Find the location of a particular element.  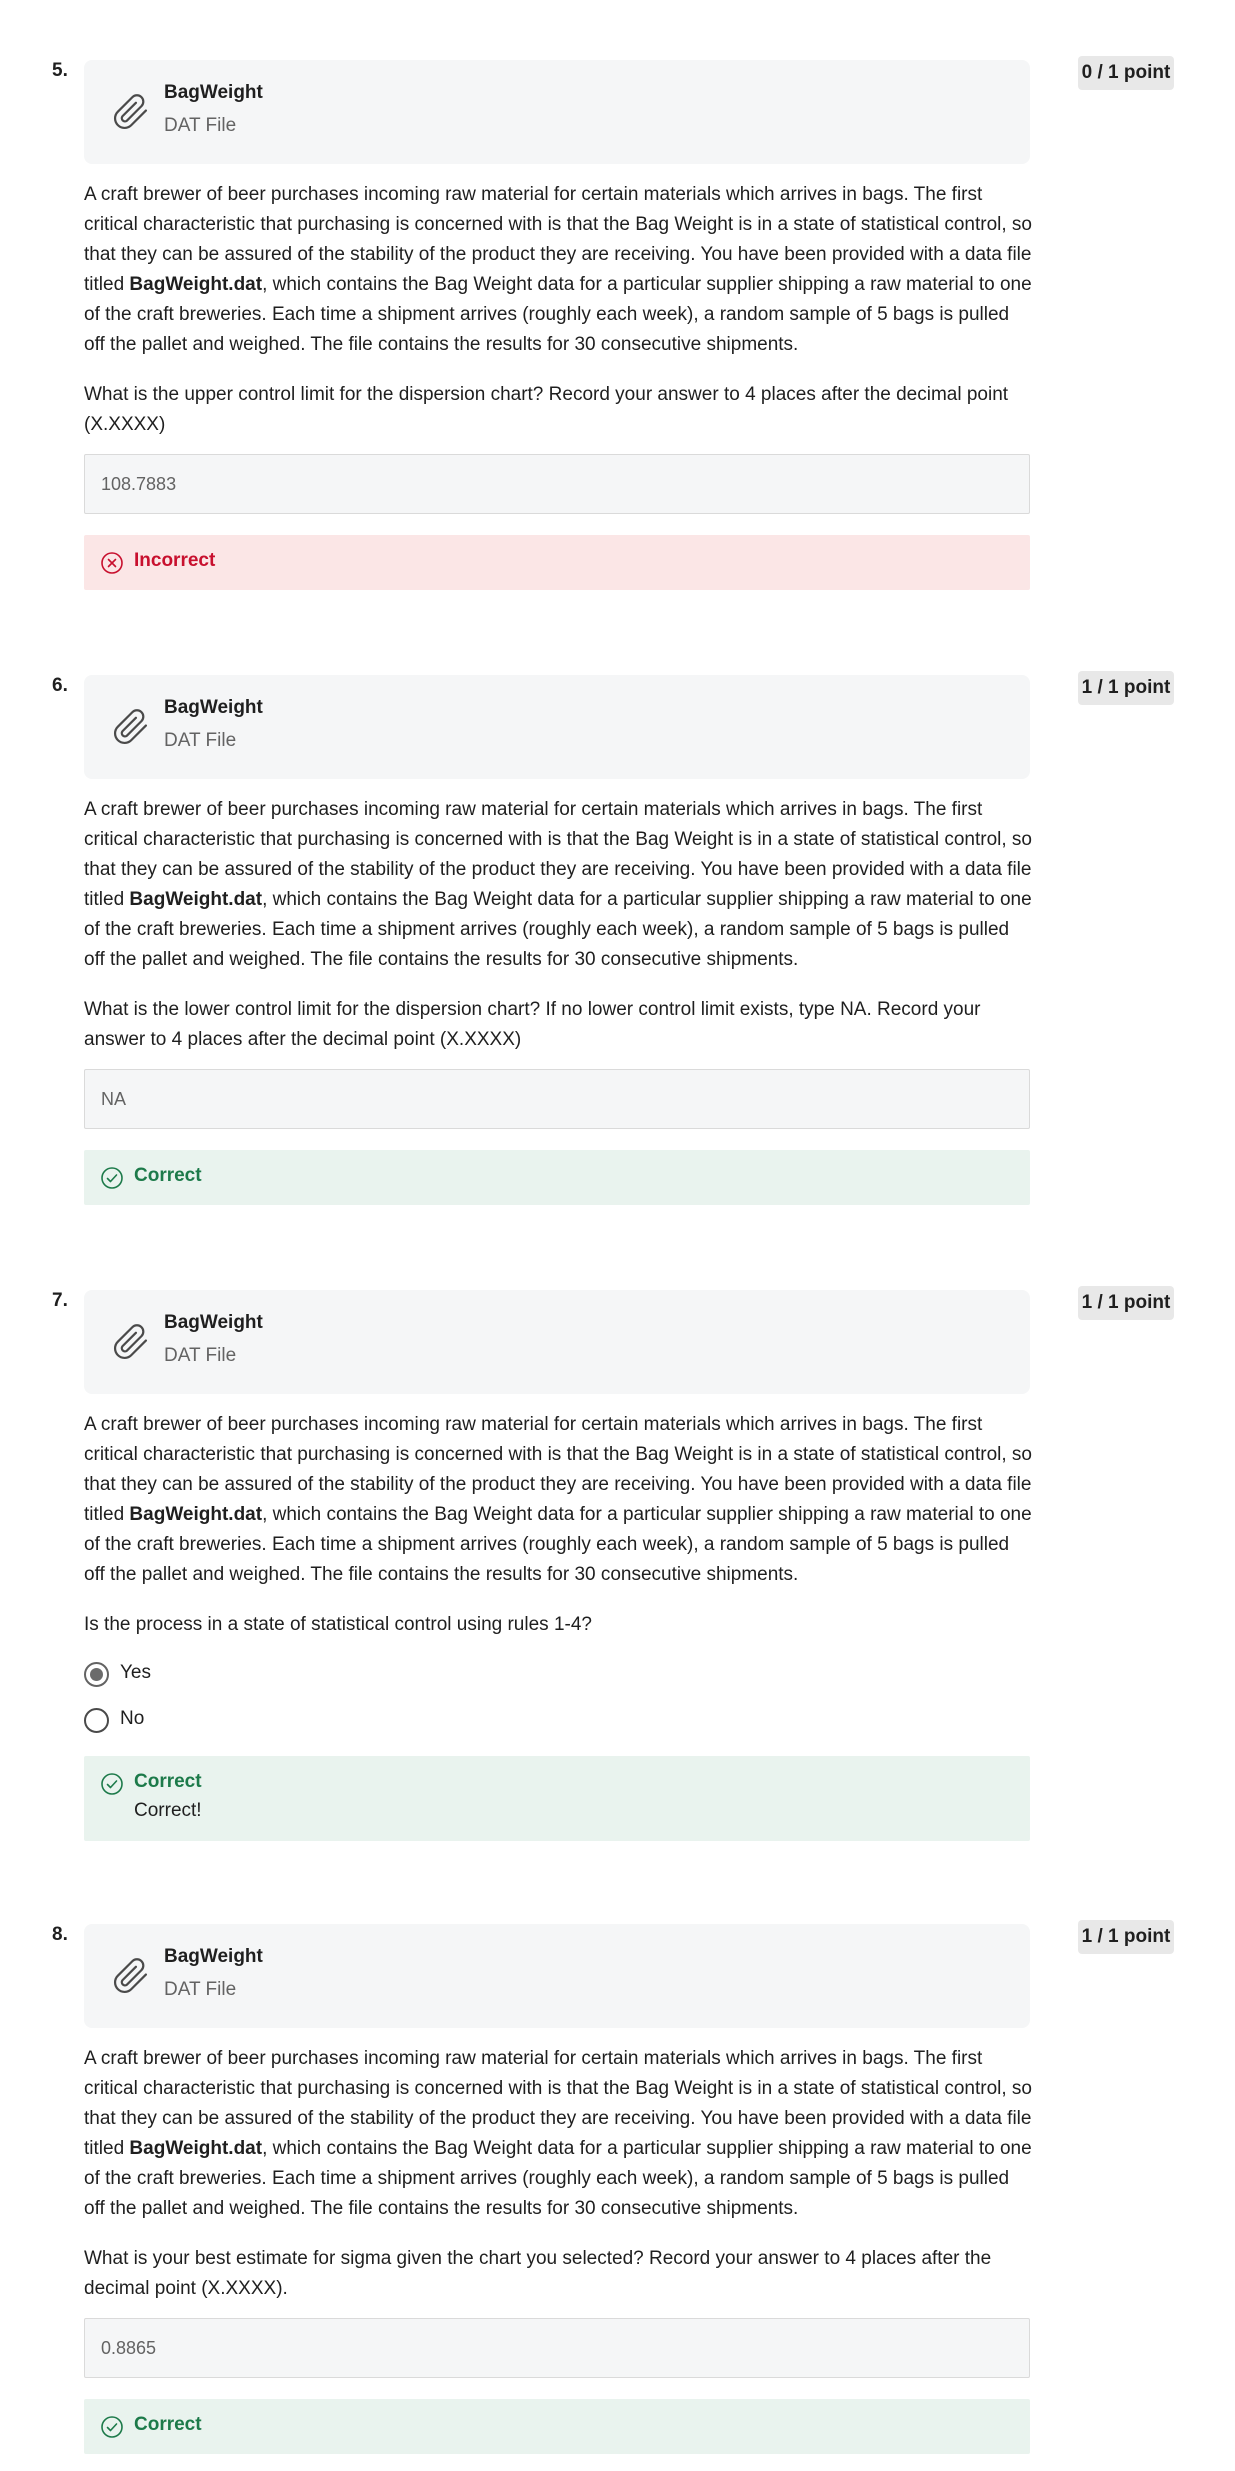

question-number: 7. is located at coordinates (60, 1300).